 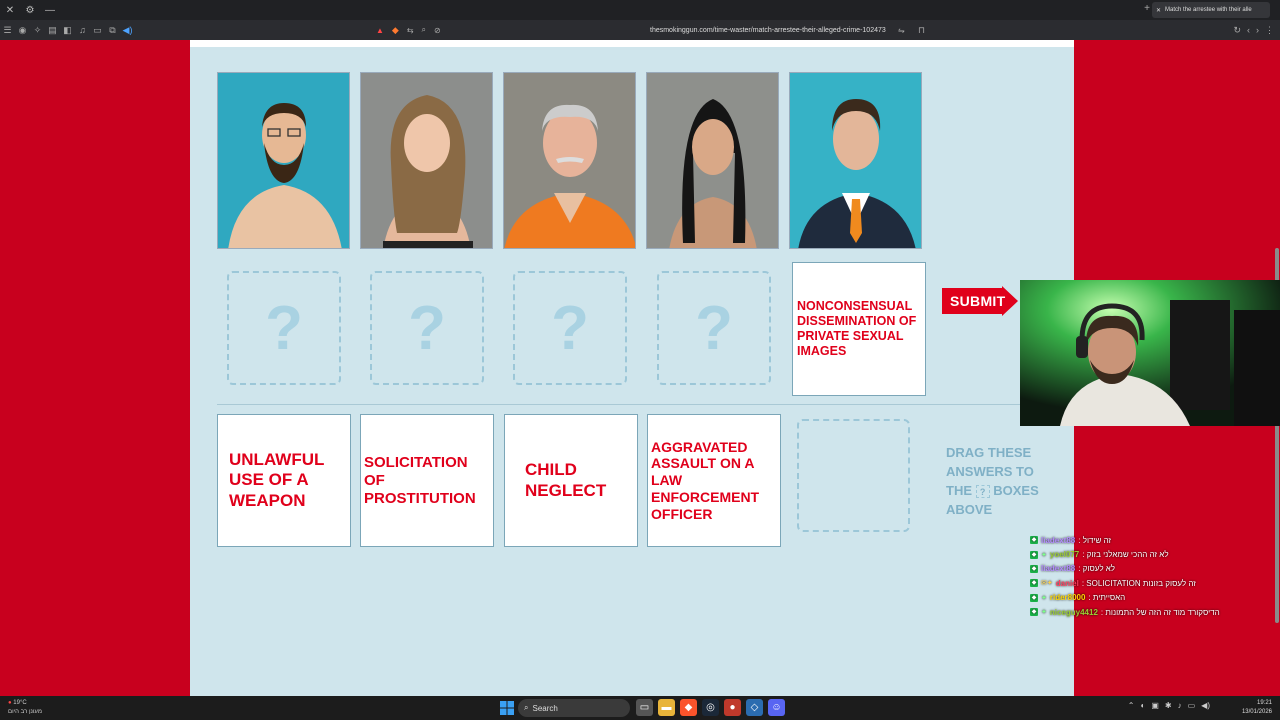 What do you see at coordinates (1150, 353) in the screenshot?
I see `streamer-webcam` at bounding box center [1150, 353].